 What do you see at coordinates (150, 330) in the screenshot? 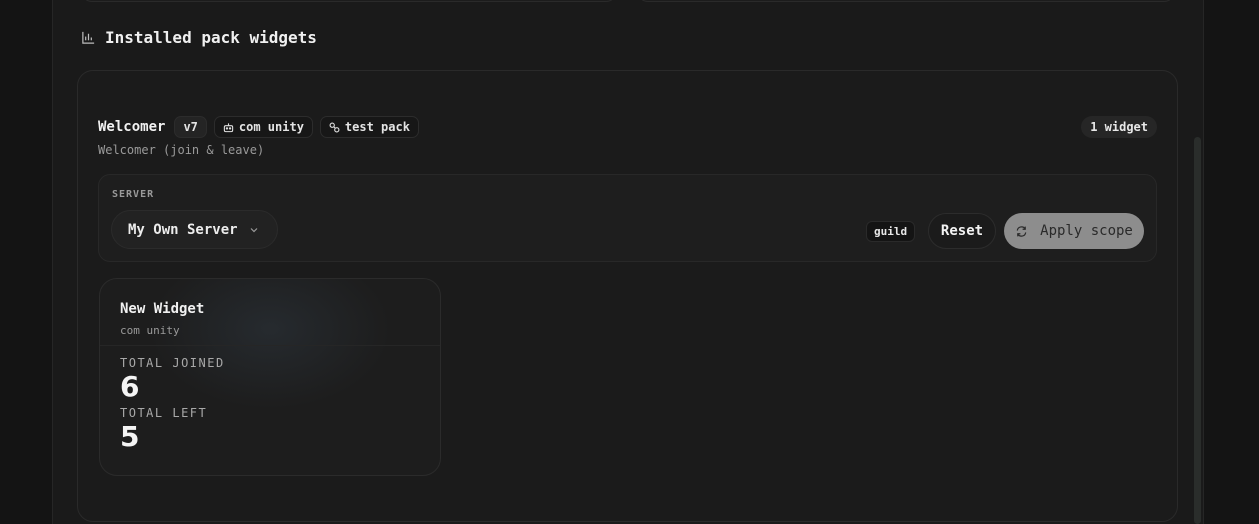
I see `widget-subtitle: com unity` at bounding box center [150, 330].